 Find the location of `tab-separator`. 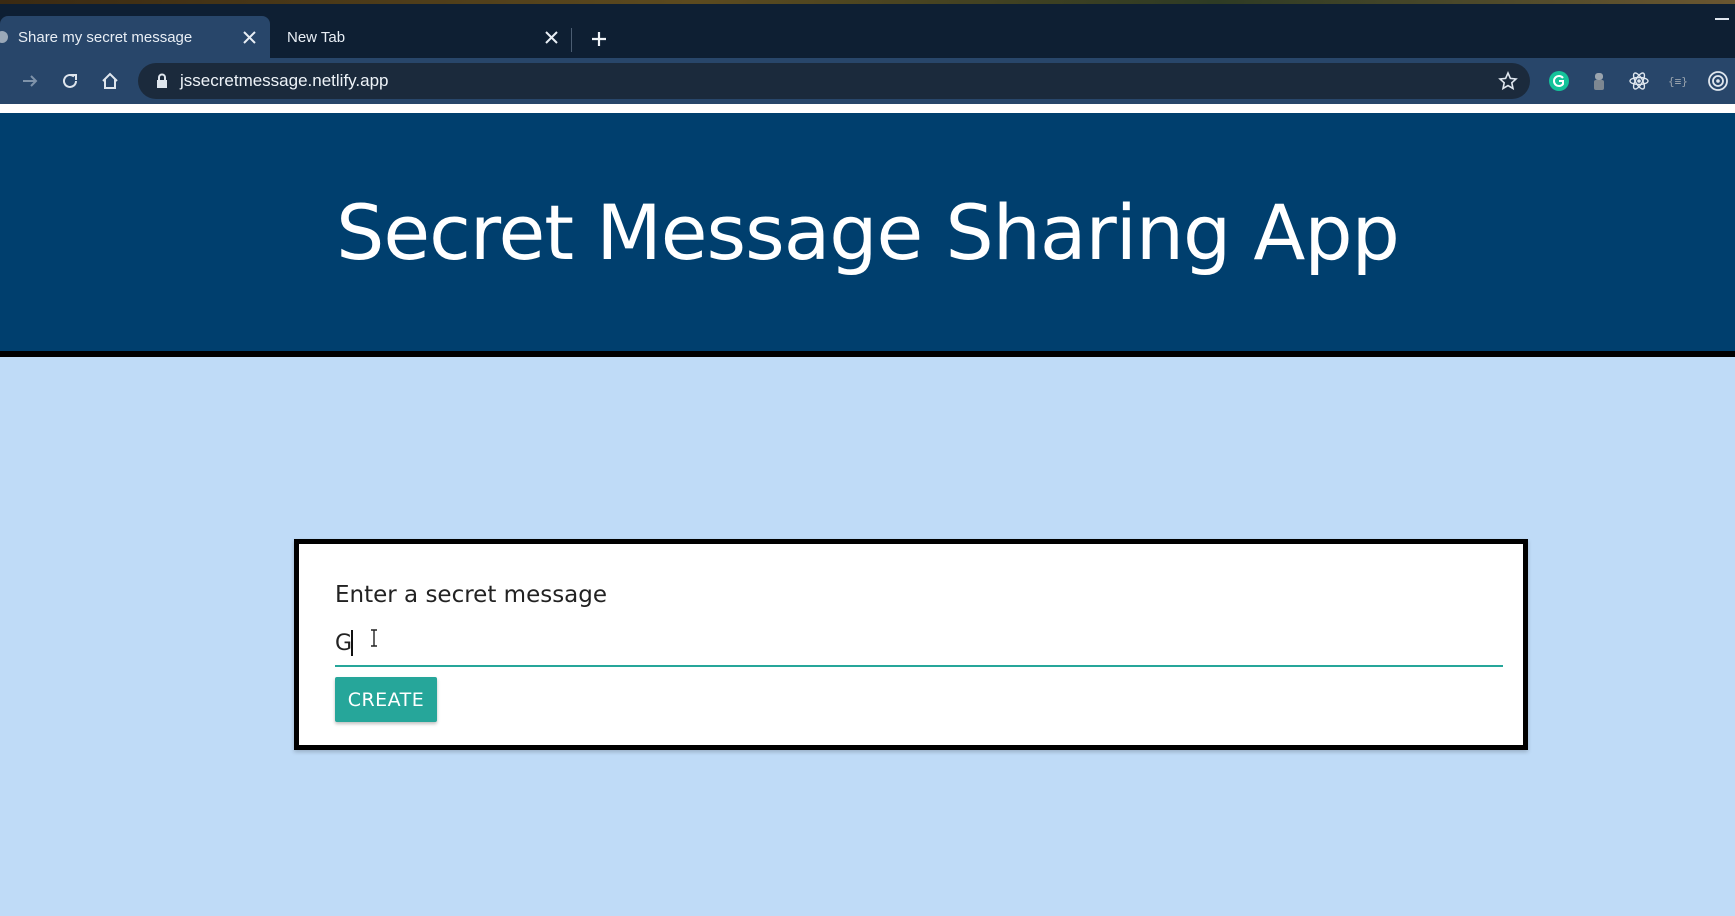

tab-separator is located at coordinates (571, 40).